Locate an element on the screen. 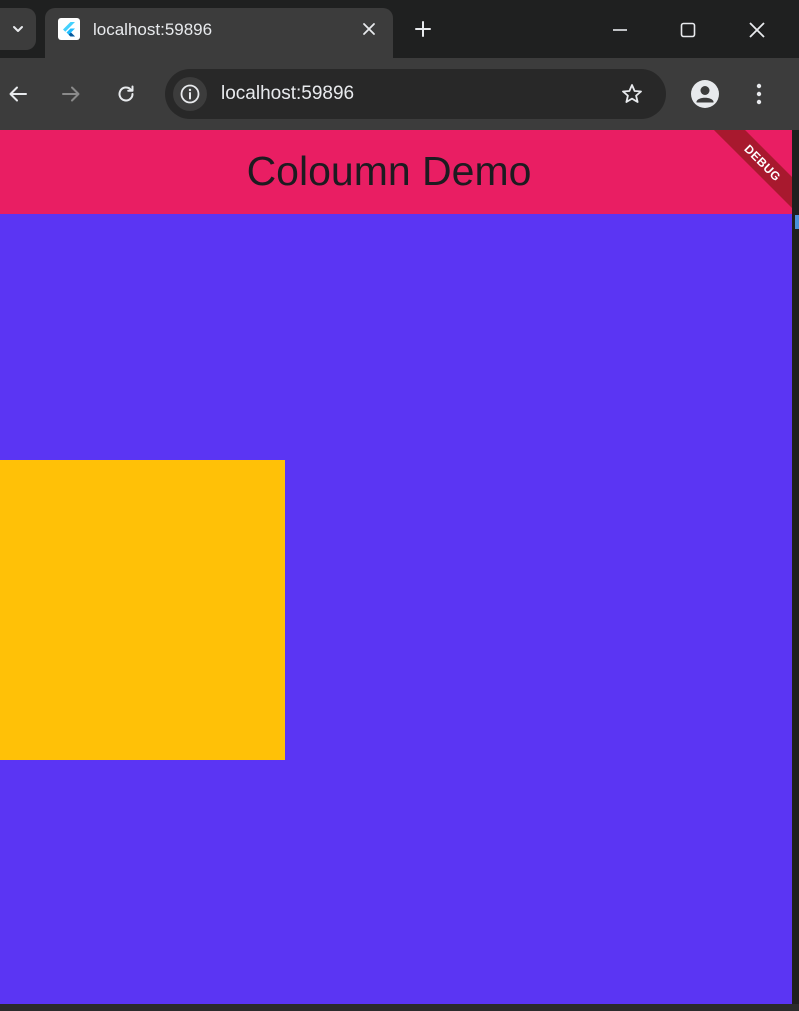  minimize-icon is located at coordinates (620, 30).